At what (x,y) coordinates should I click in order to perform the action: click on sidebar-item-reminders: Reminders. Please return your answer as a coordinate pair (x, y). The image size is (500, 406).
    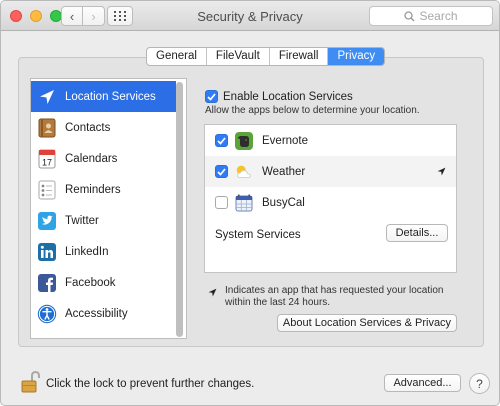
    Looking at the image, I should click on (103, 189).